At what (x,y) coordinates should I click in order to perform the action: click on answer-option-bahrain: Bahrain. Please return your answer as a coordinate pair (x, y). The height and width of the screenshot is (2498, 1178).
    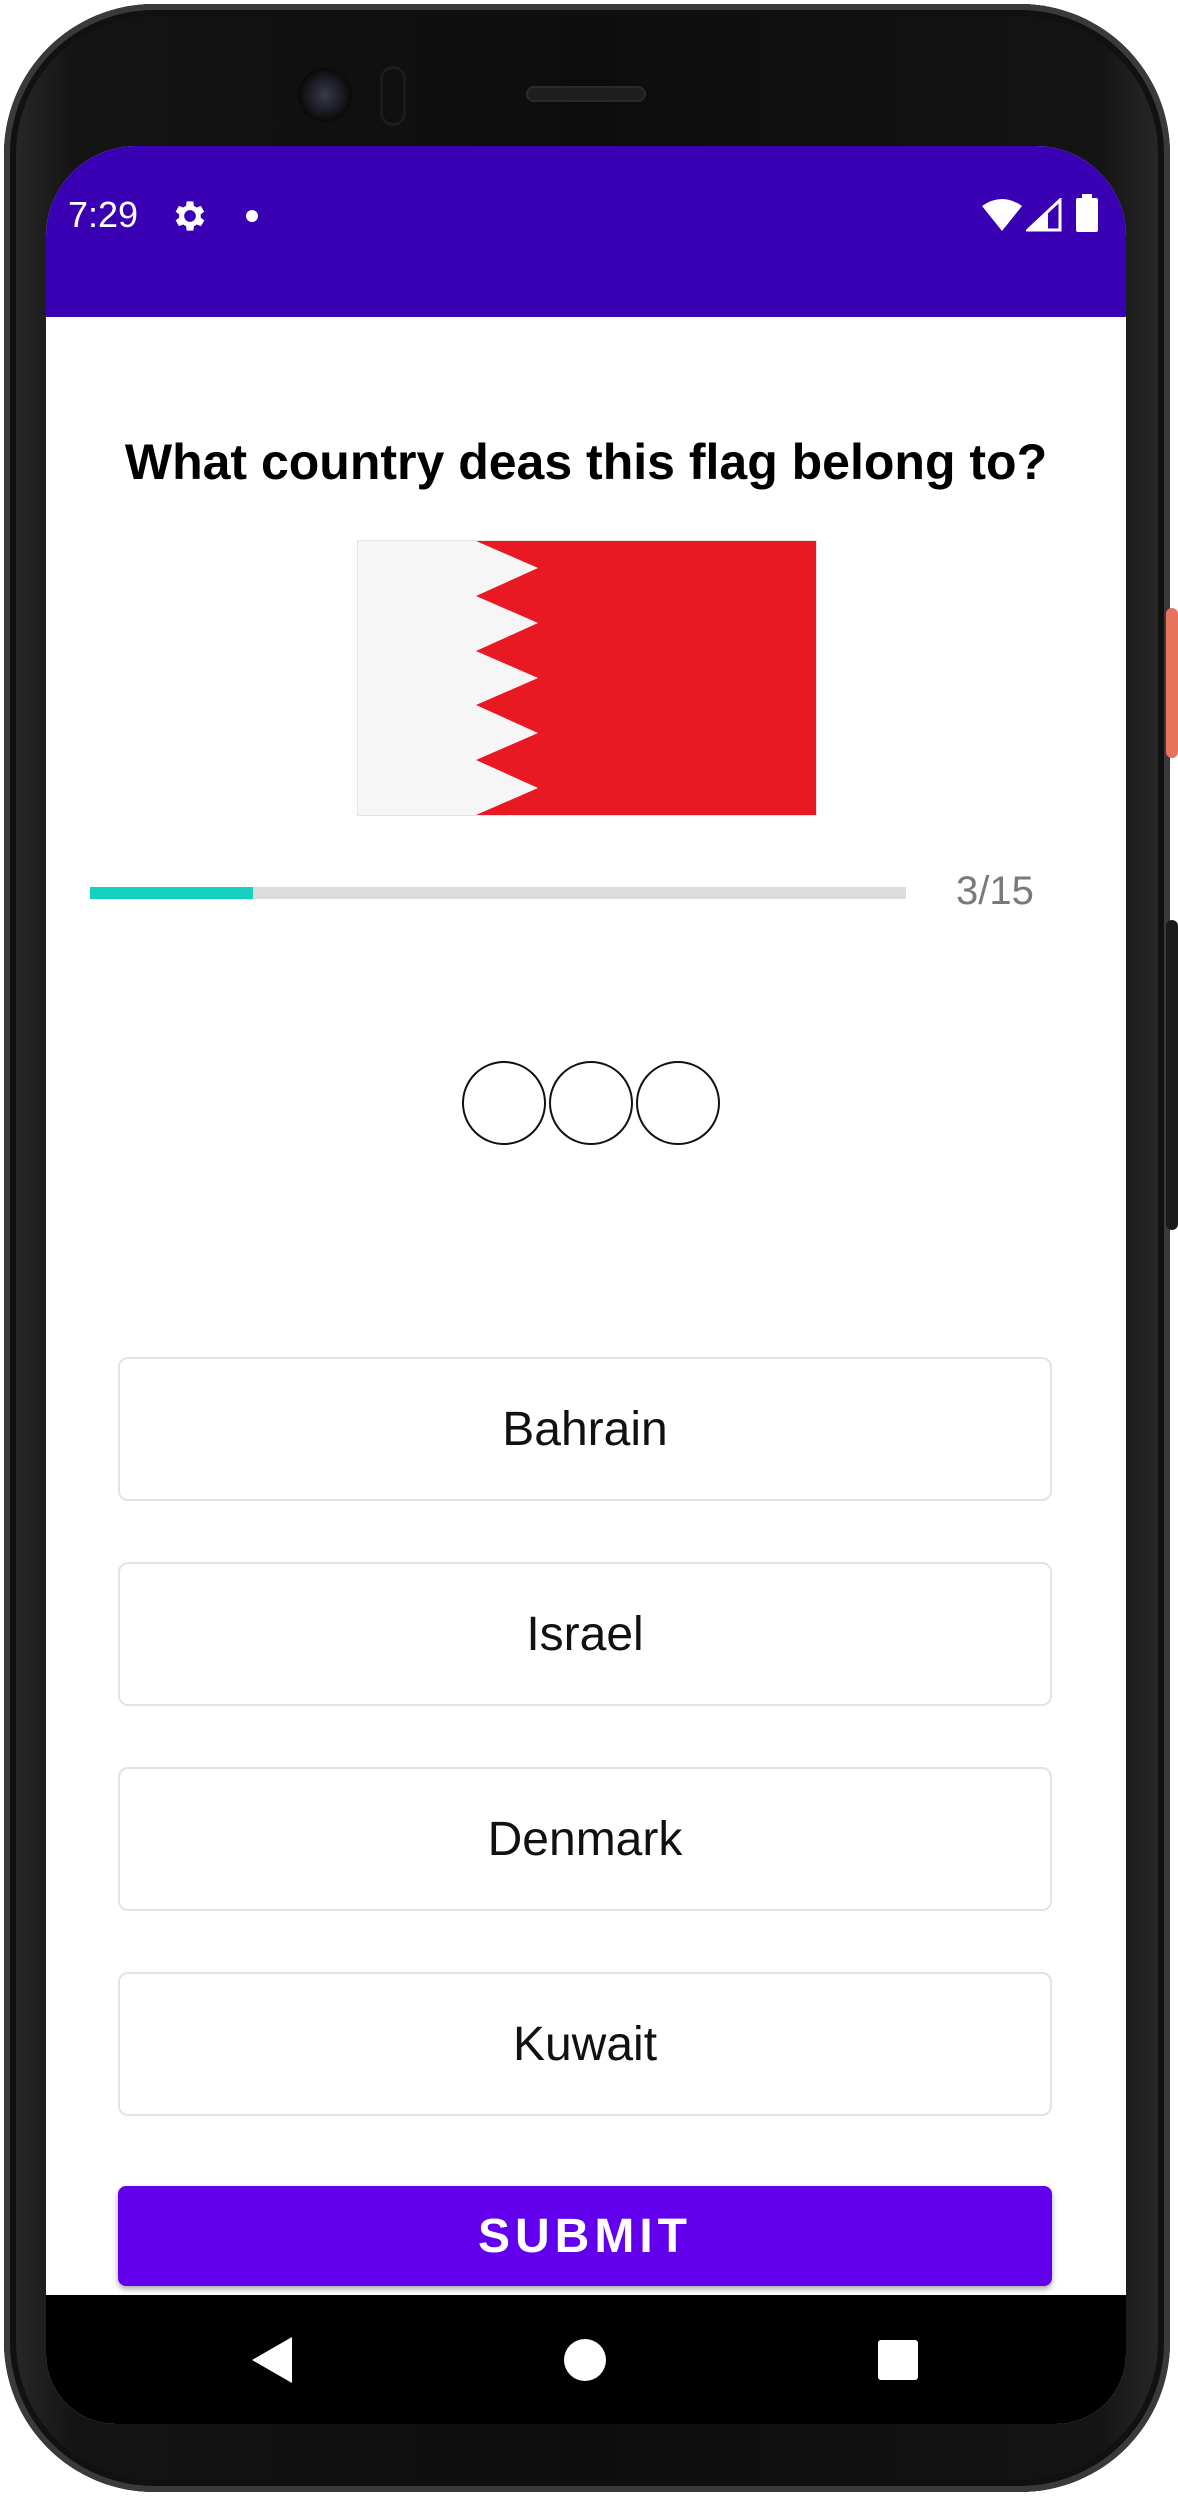
    Looking at the image, I should click on (585, 1429).